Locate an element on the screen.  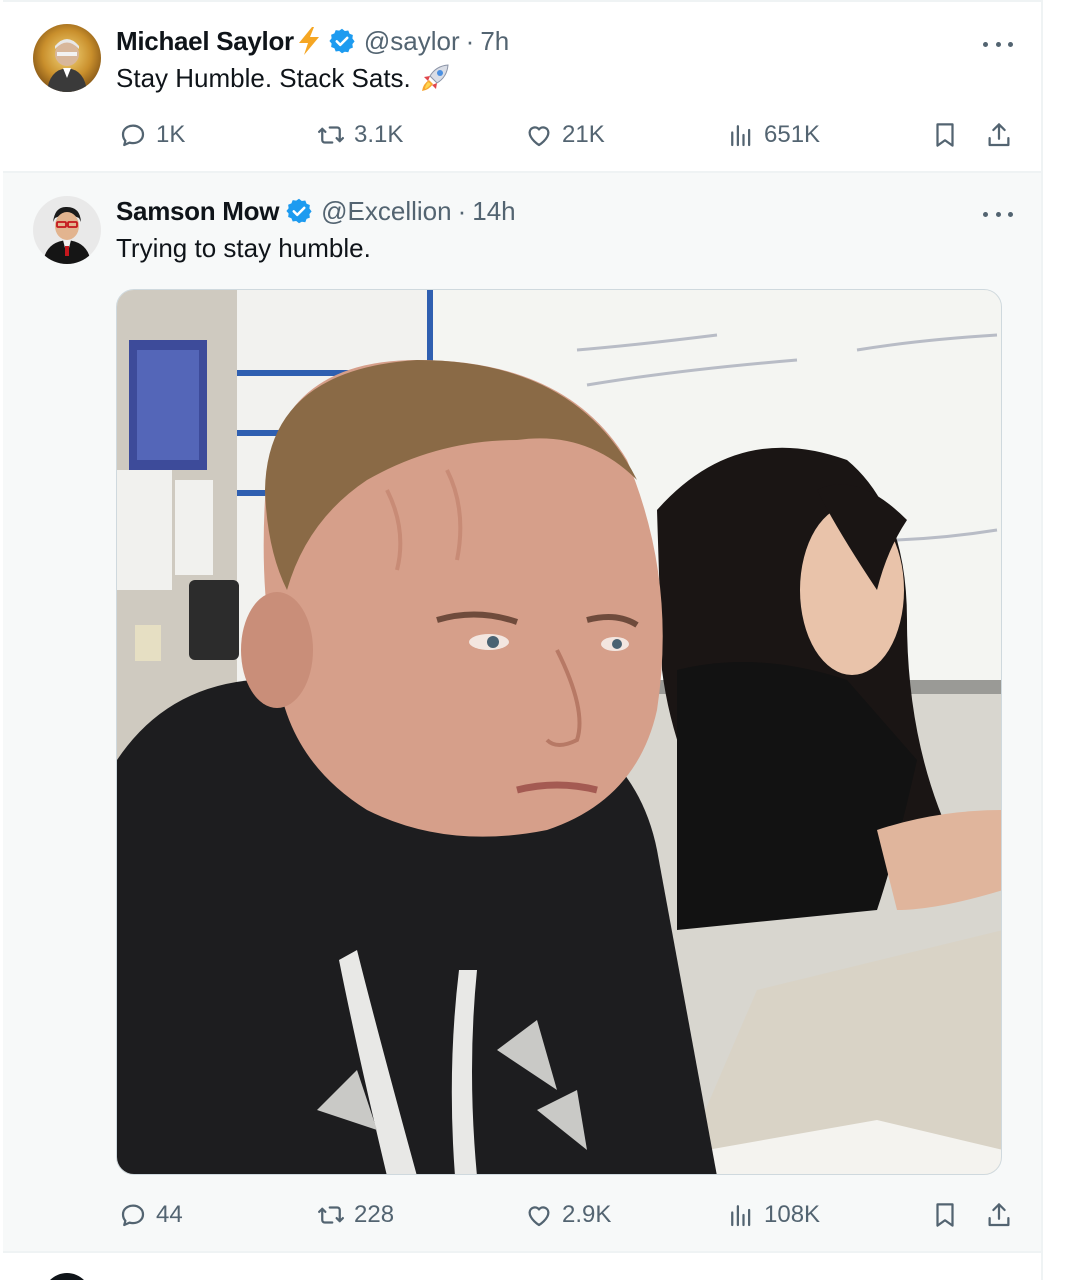
tweet-header: Michael Saylor @saylor · 7h is located at coordinates (312, 41).